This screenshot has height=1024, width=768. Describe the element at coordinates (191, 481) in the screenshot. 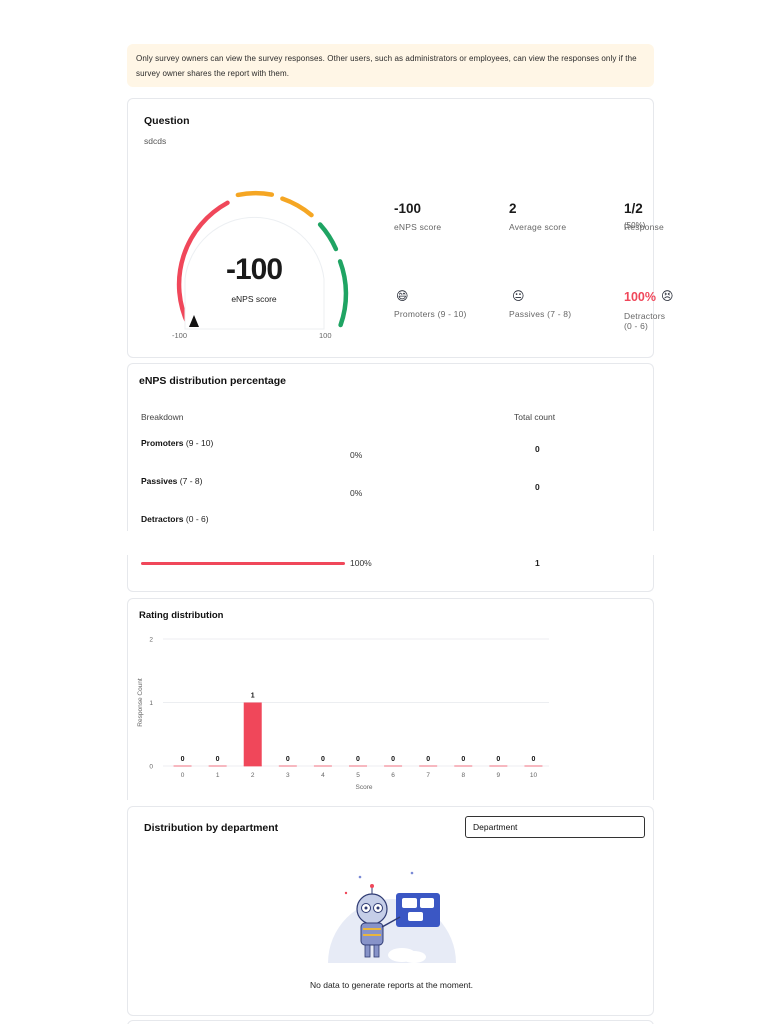

I see `passives-row-range: (7 - 8)` at that location.